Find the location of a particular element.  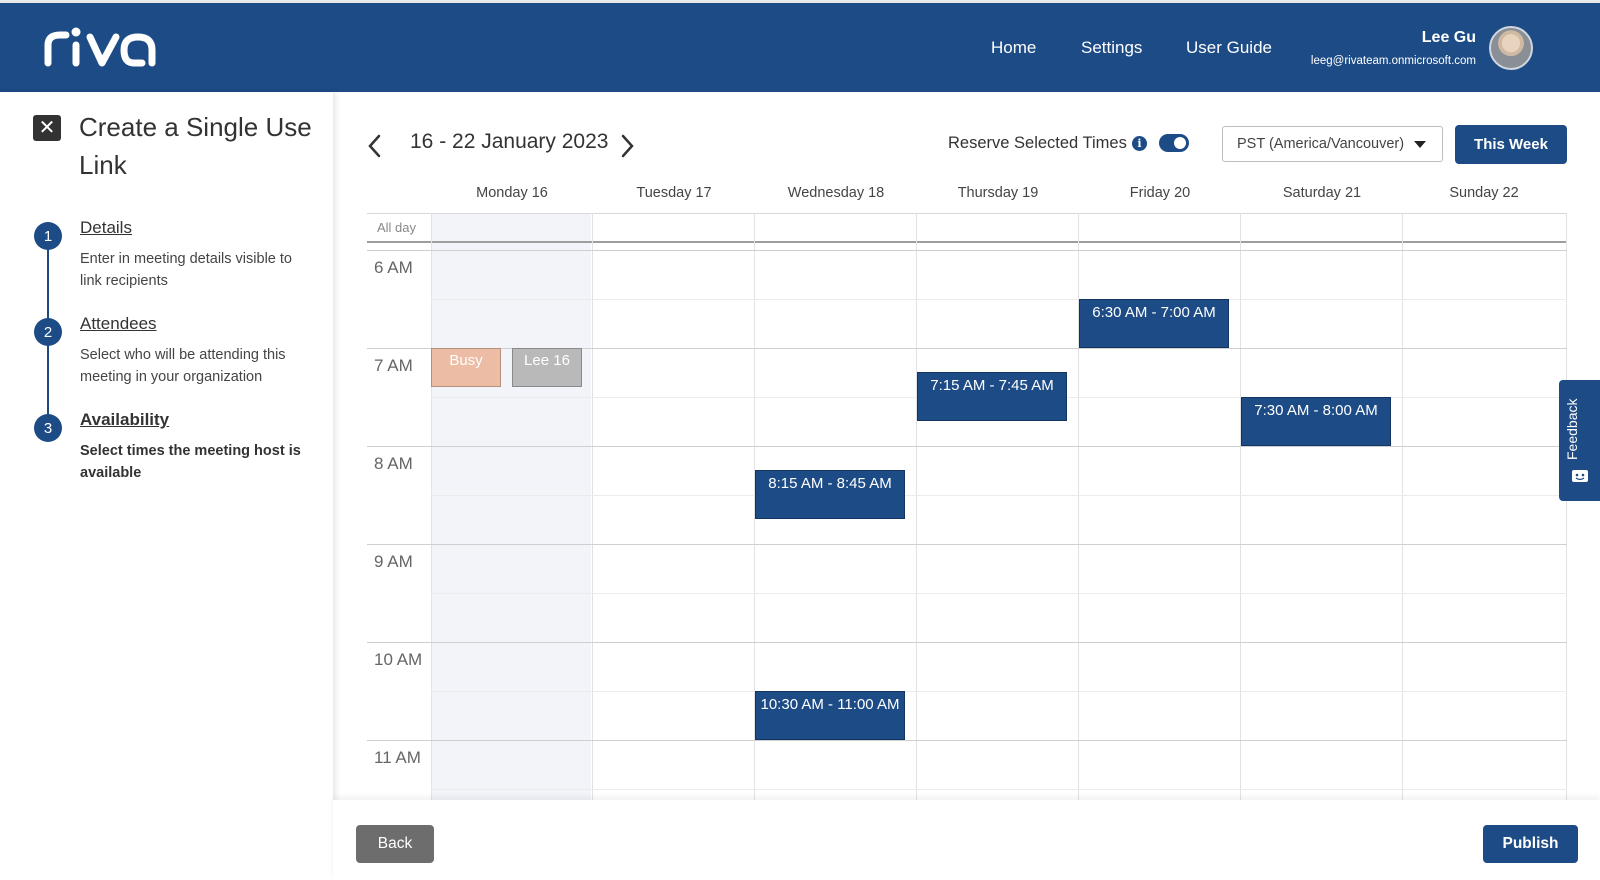

hour-label: 10 AM is located at coordinates (398, 659).